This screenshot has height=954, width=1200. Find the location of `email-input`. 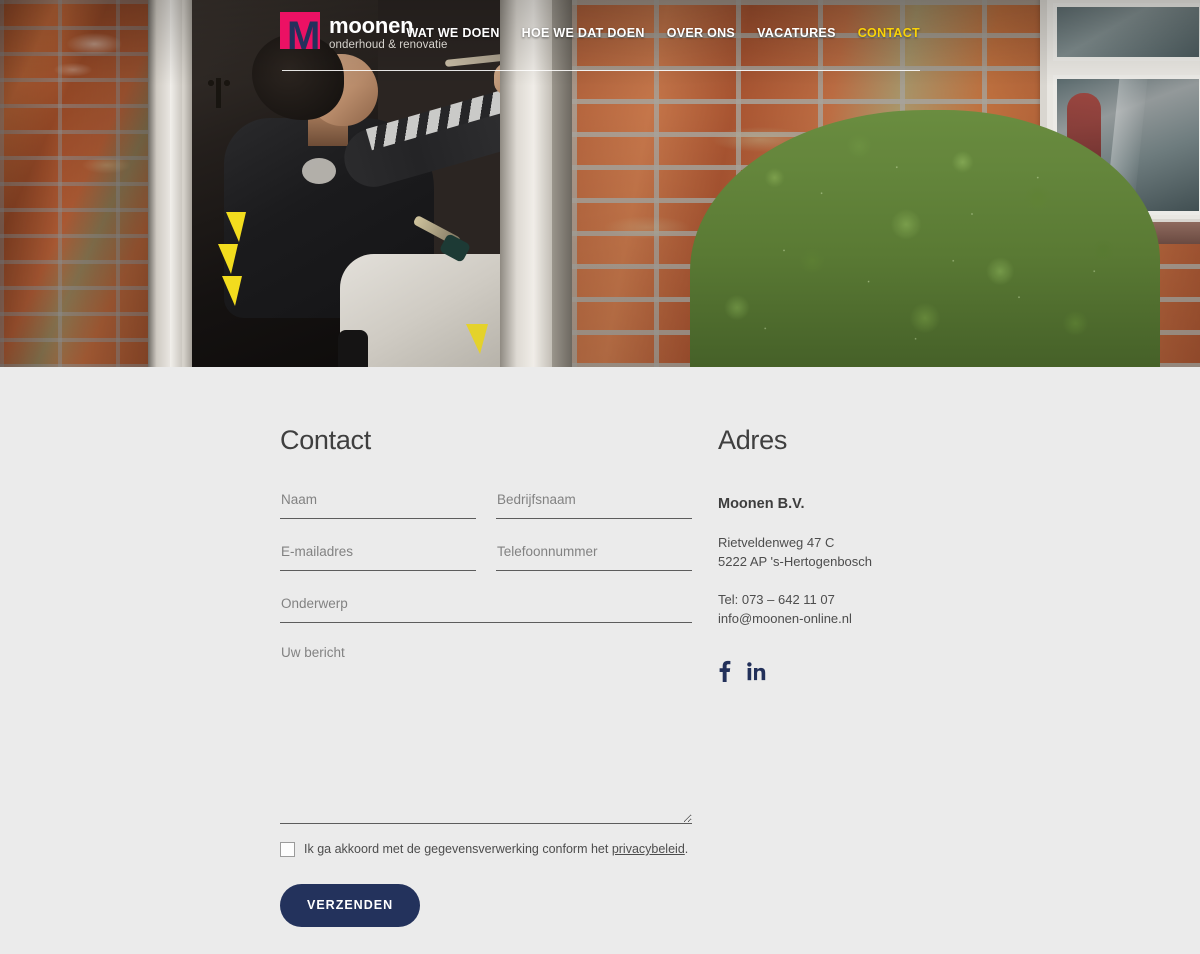

email-input is located at coordinates (378, 554).